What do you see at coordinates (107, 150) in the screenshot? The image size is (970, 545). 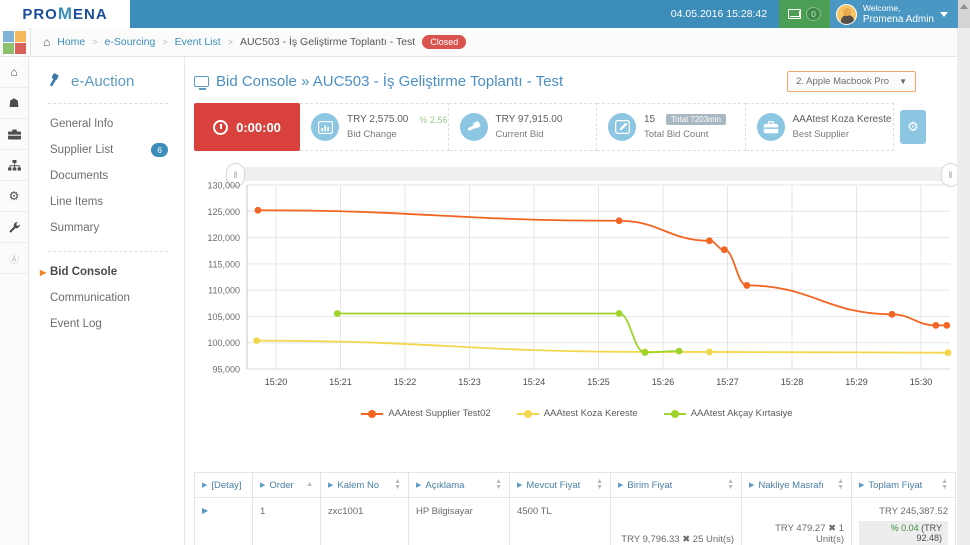 I see `sidebar-item-supplier-list: Supplier List 6` at bounding box center [107, 150].